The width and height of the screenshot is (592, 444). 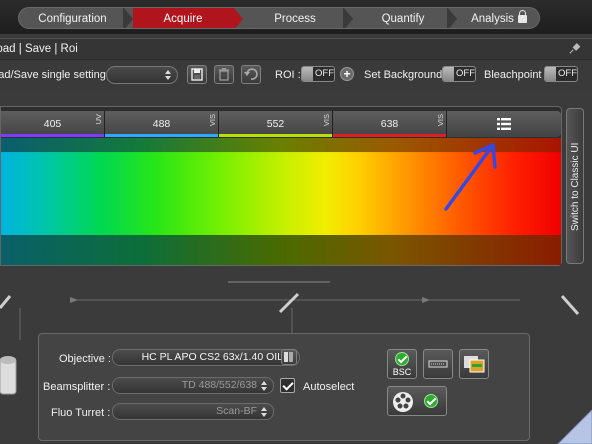 I want to click on roi-toggle: OFF, so click(x=318, y=74).